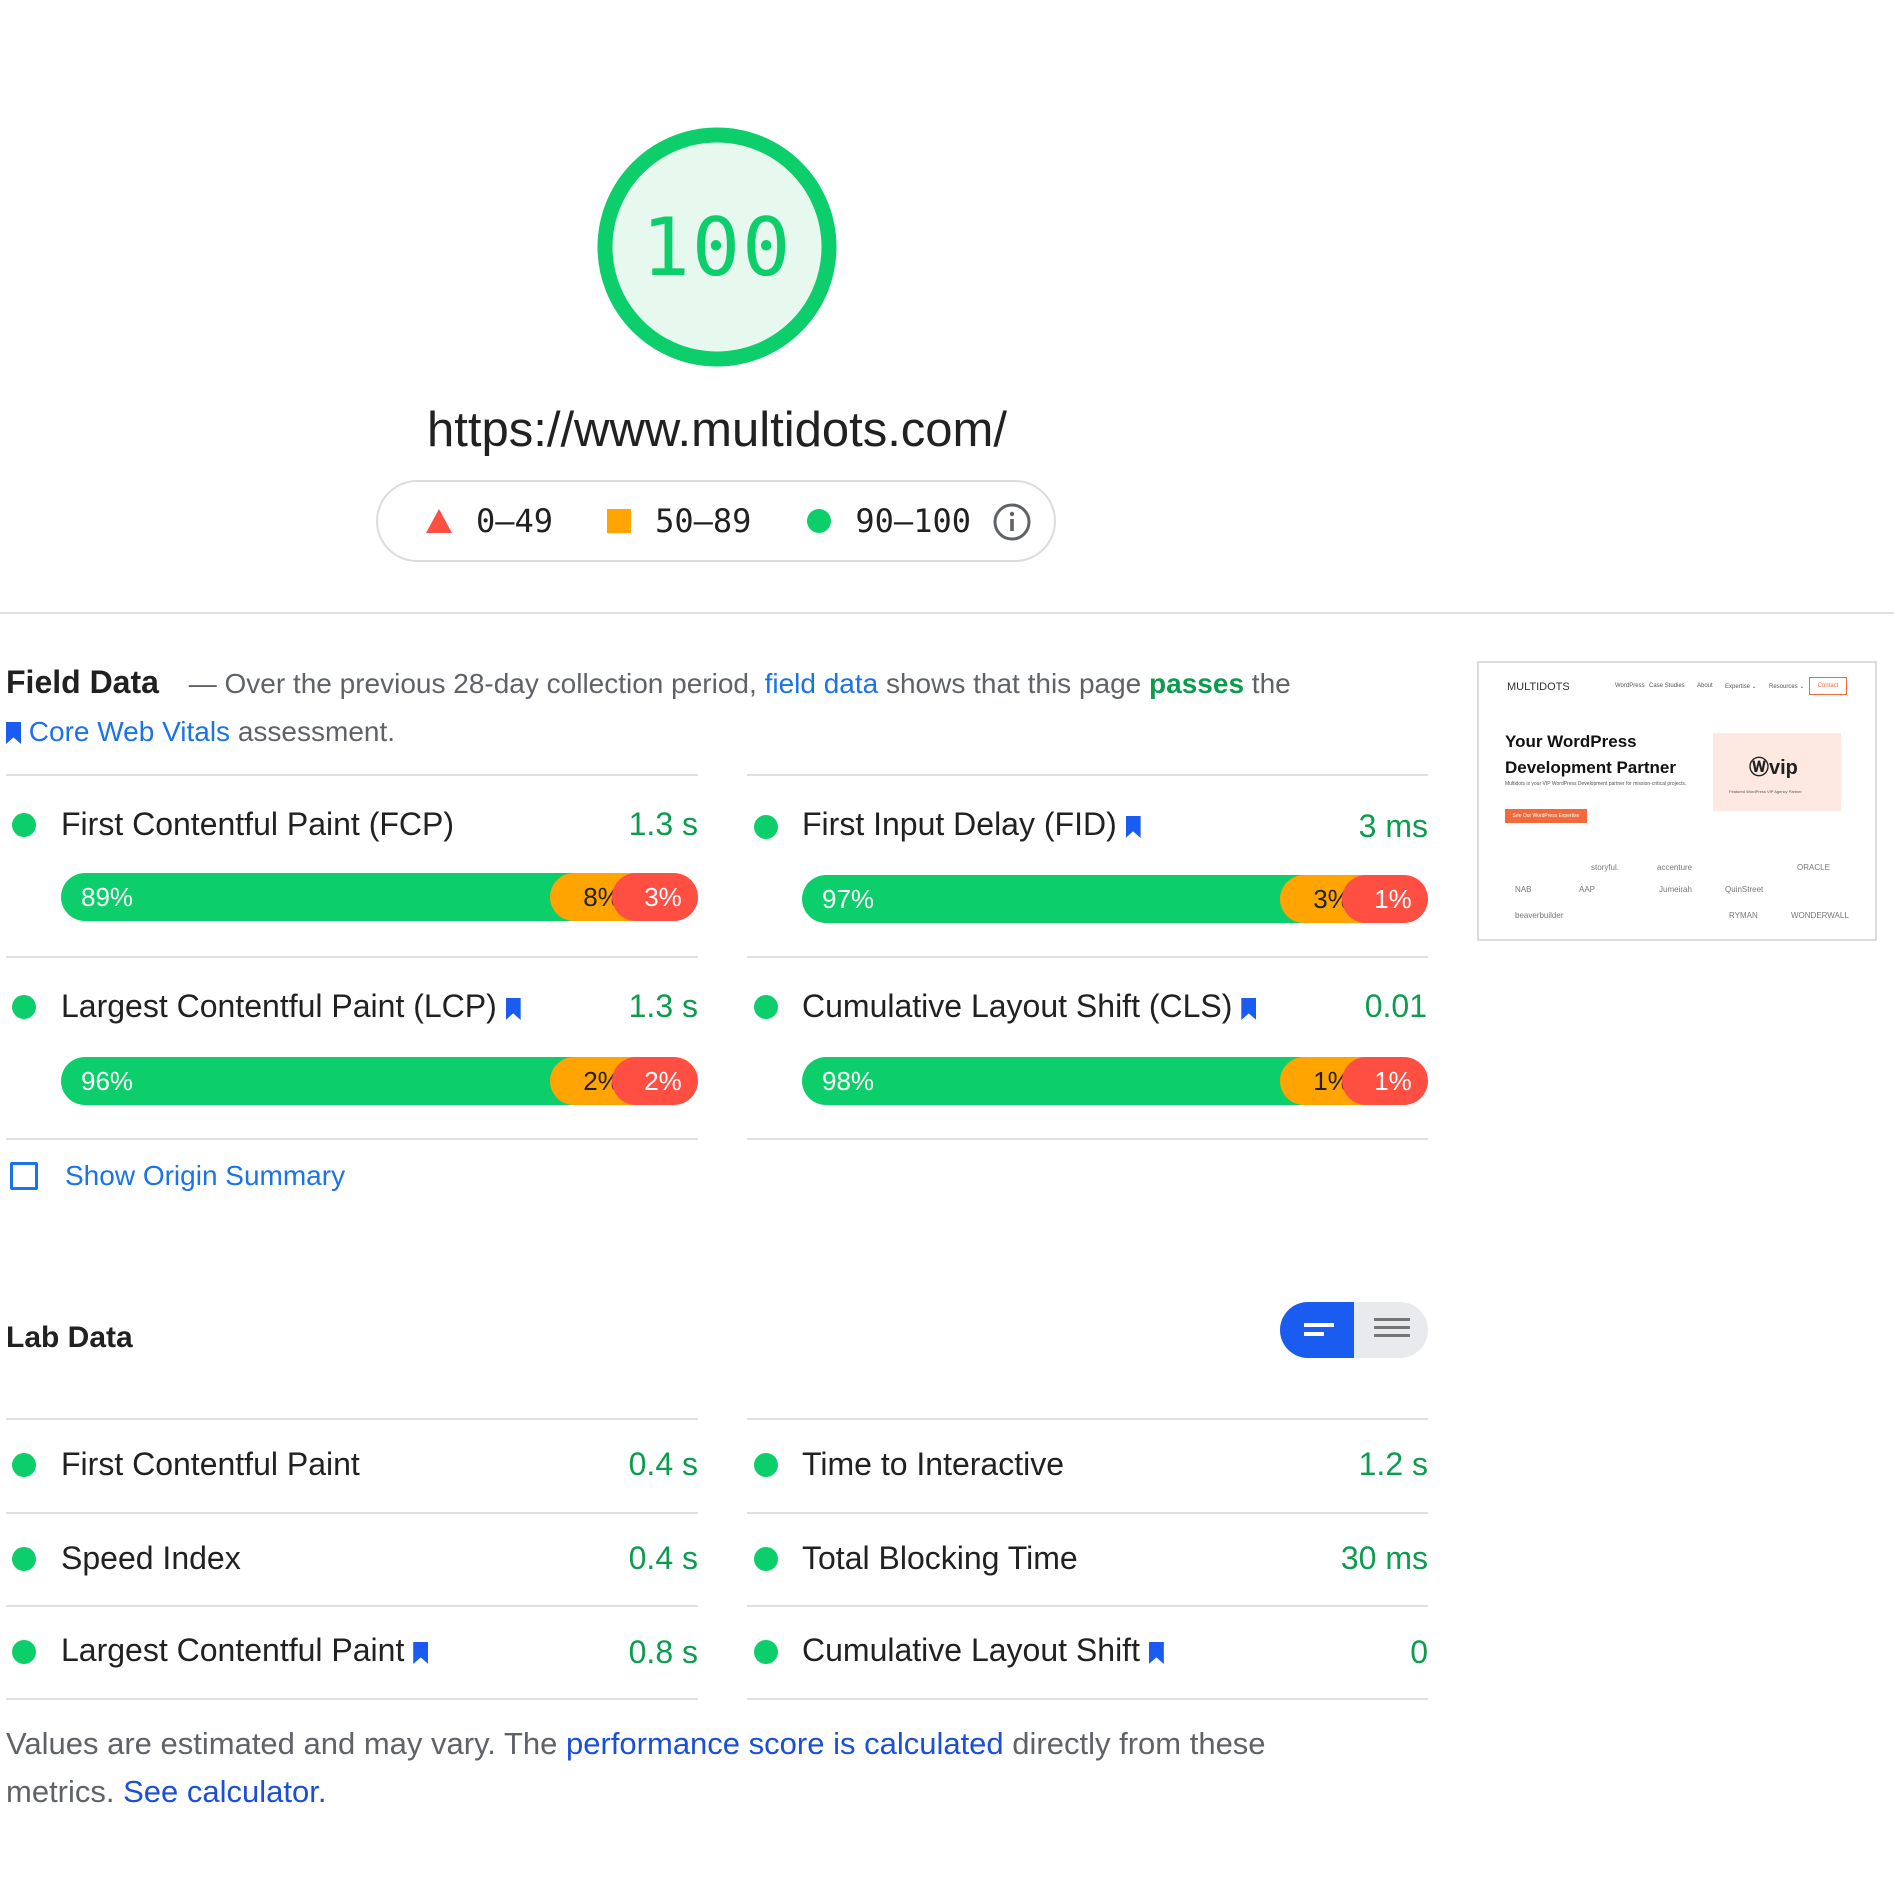 Image resolution: width=1894 pixels, height=1878 pixels. Describe the element at coordinates (1705, 686) in the screenshot. I see `thumb-nav-item: About` at that location.